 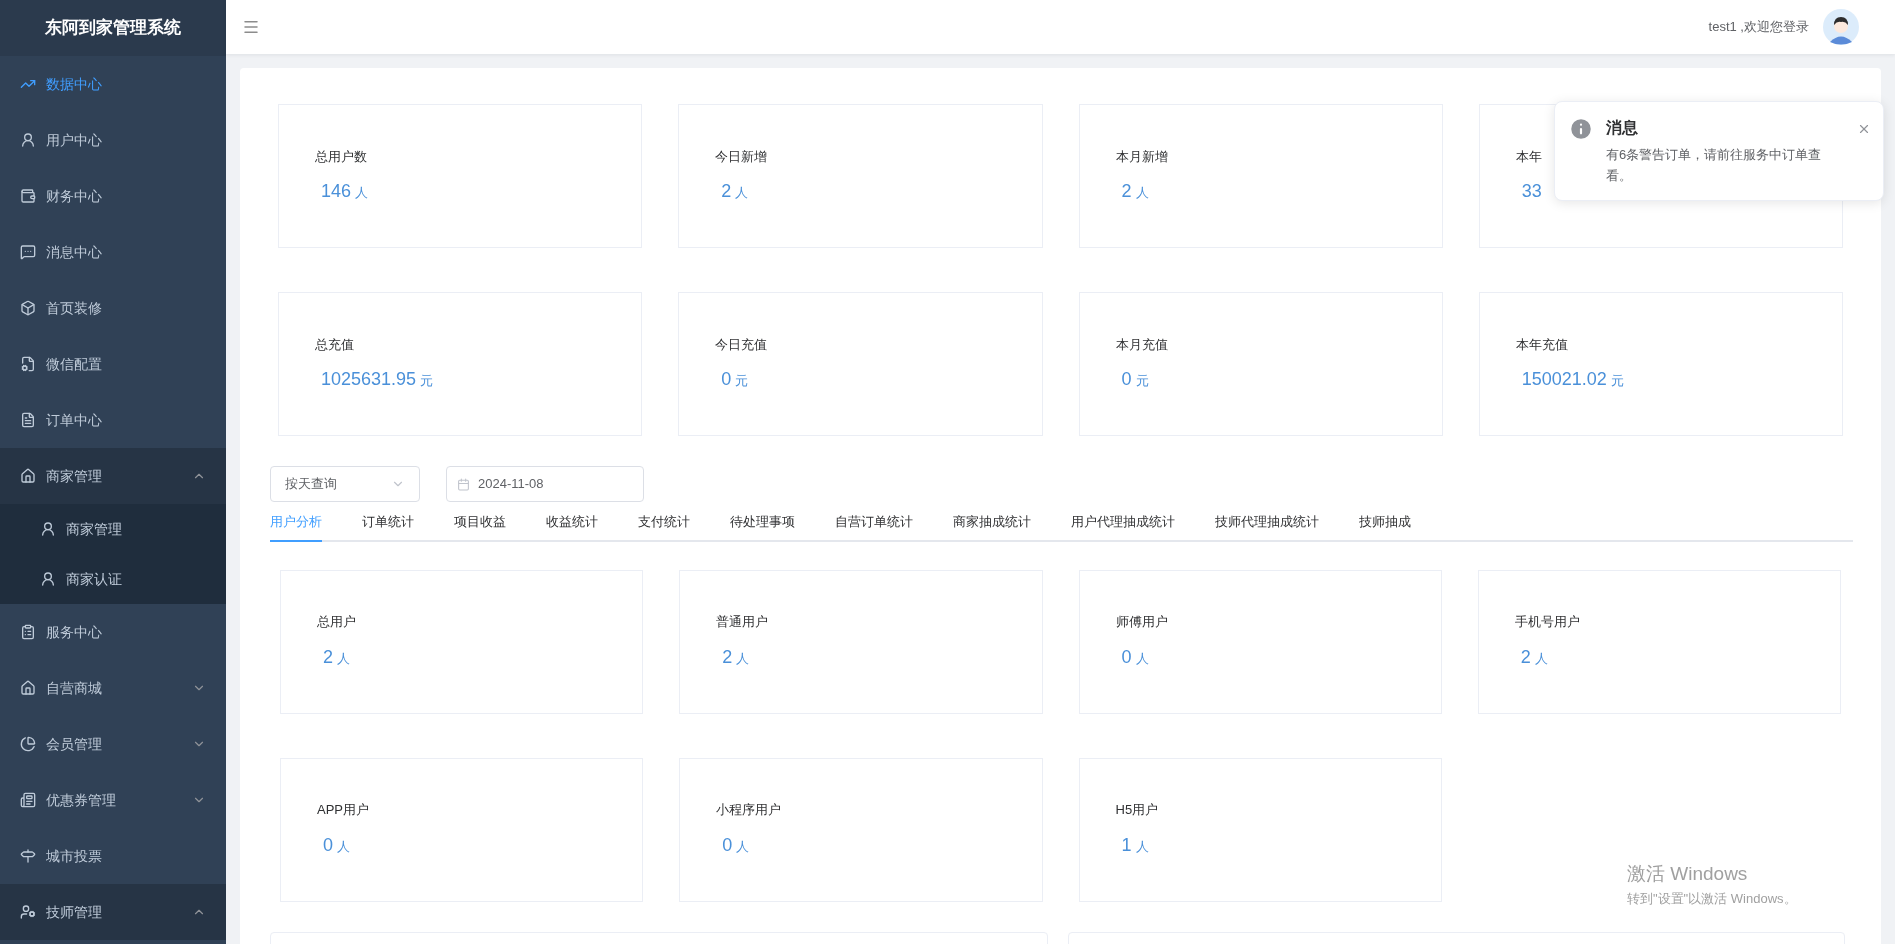 I want to click on newspaper-icon, so click(x=28, y=800).